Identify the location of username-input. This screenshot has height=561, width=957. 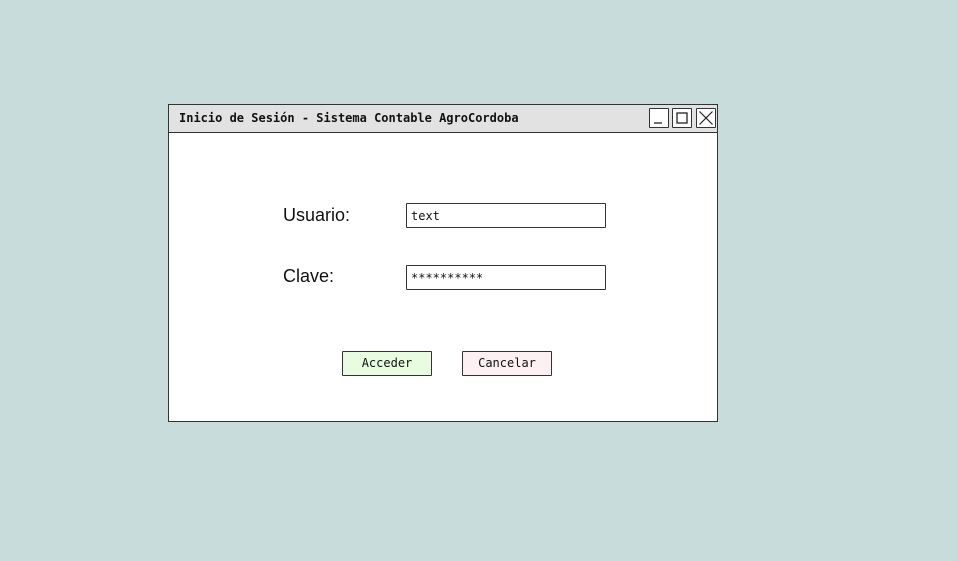
(506, 215).